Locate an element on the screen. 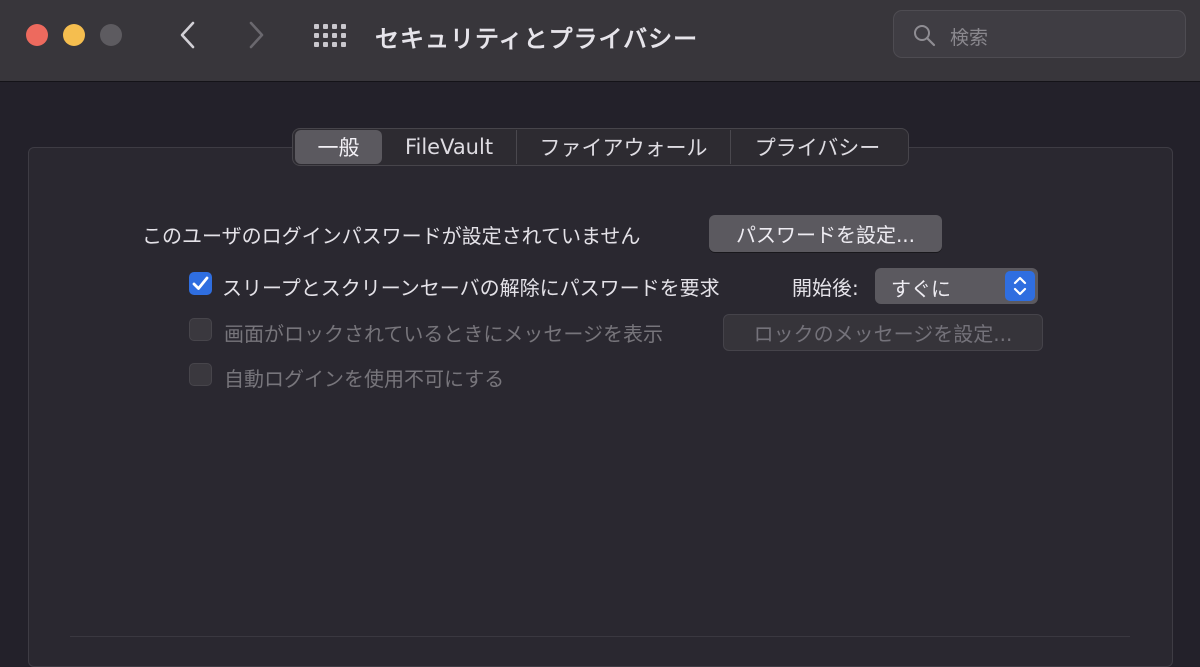 Image resolution: width=1200 pixels, height=667 pixels. search-icon is located at coordinates (925, 36).